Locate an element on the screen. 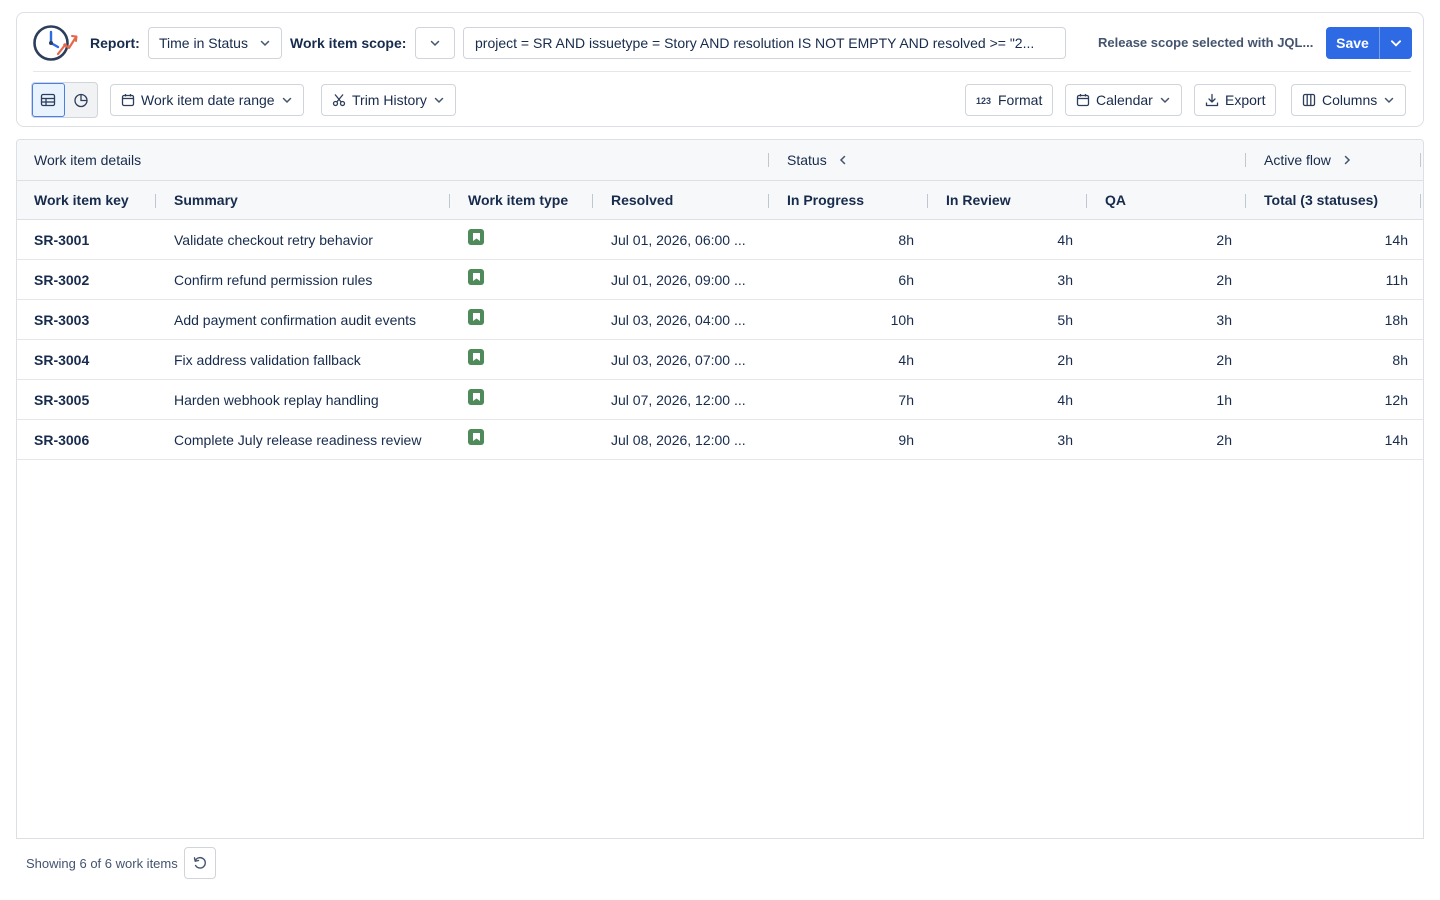  report-select: Time in Status is located at coordinates (215, 43).